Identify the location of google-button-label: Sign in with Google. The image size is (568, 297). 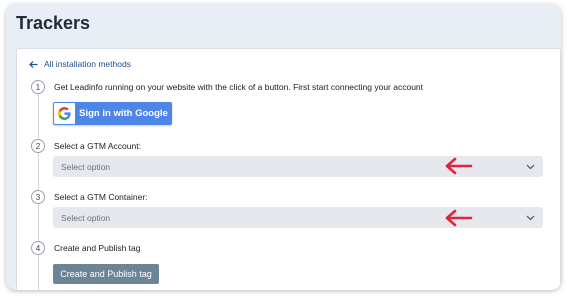
(123, 113).